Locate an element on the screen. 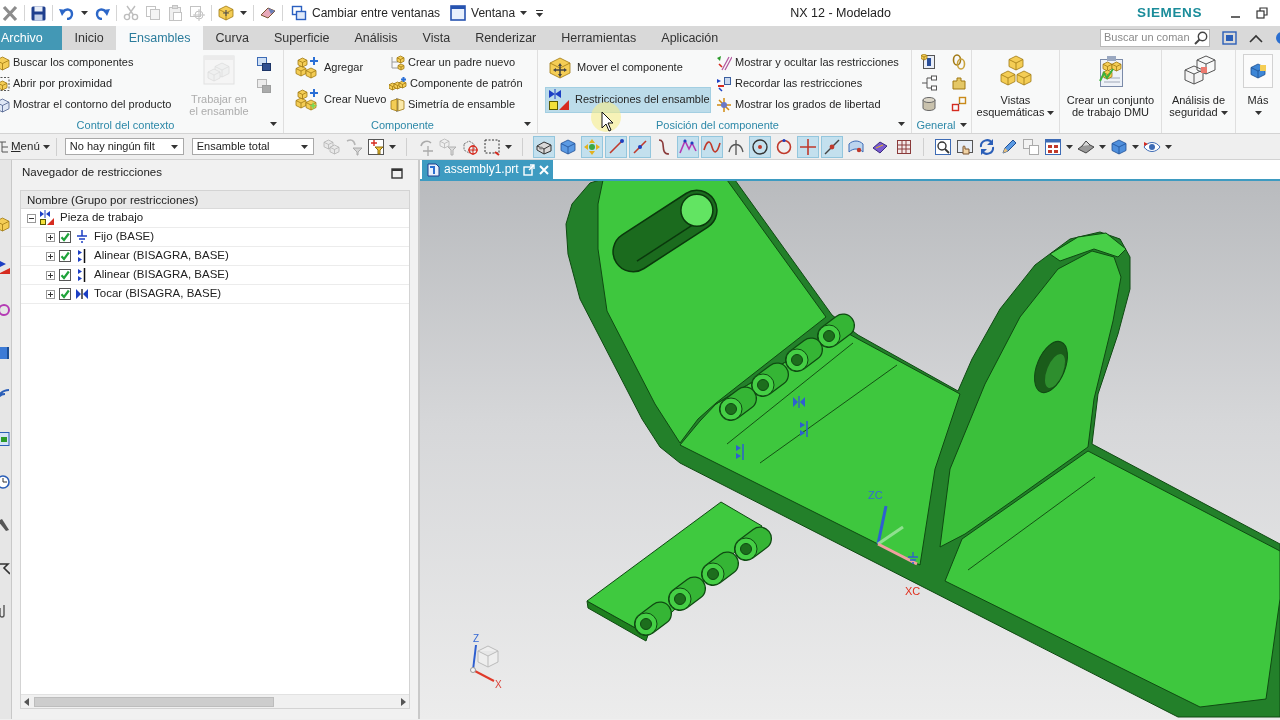  ribbon-button: Abrir por proximidad is located at coordinates (94, 83).